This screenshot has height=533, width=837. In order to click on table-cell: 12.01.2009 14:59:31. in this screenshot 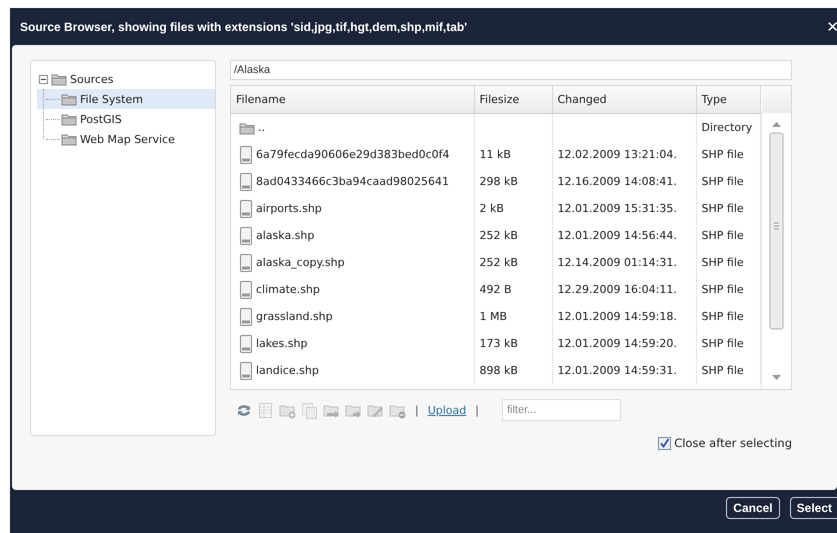, I will do `click(617, 370)`.